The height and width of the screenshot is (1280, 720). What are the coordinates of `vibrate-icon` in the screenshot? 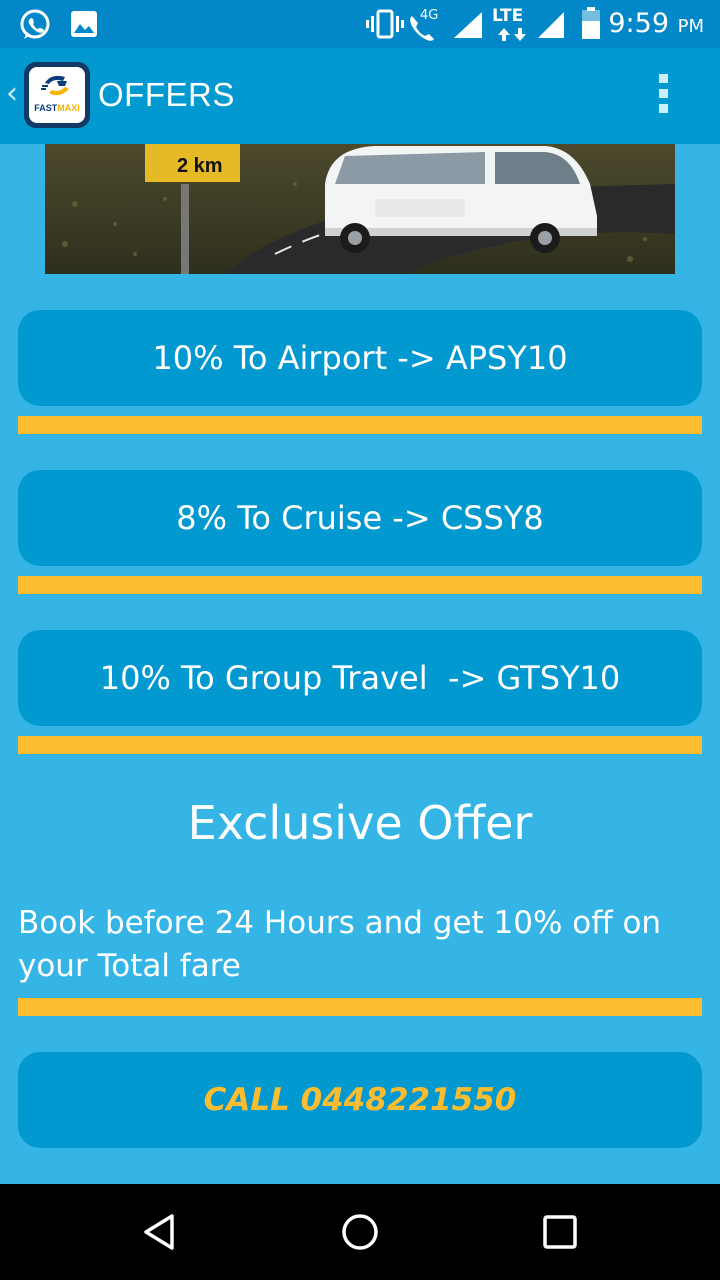 It's located at (385, 24).